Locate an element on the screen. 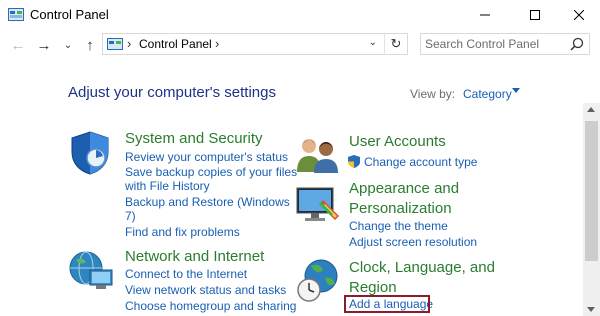  save-backup-copies-link-line2: with File History is located at coordinates (167, 186).